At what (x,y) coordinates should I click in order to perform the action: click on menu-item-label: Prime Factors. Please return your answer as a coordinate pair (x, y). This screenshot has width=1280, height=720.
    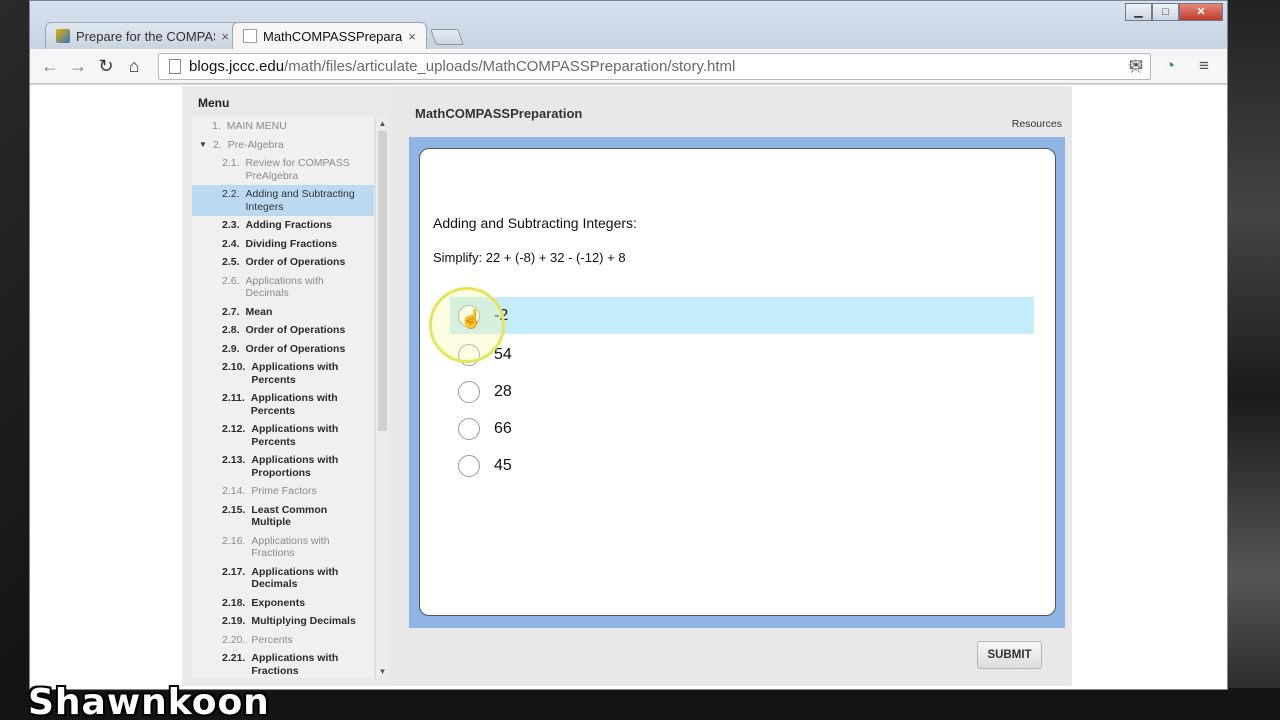
    Looking at the image, I should click on (284, 491).